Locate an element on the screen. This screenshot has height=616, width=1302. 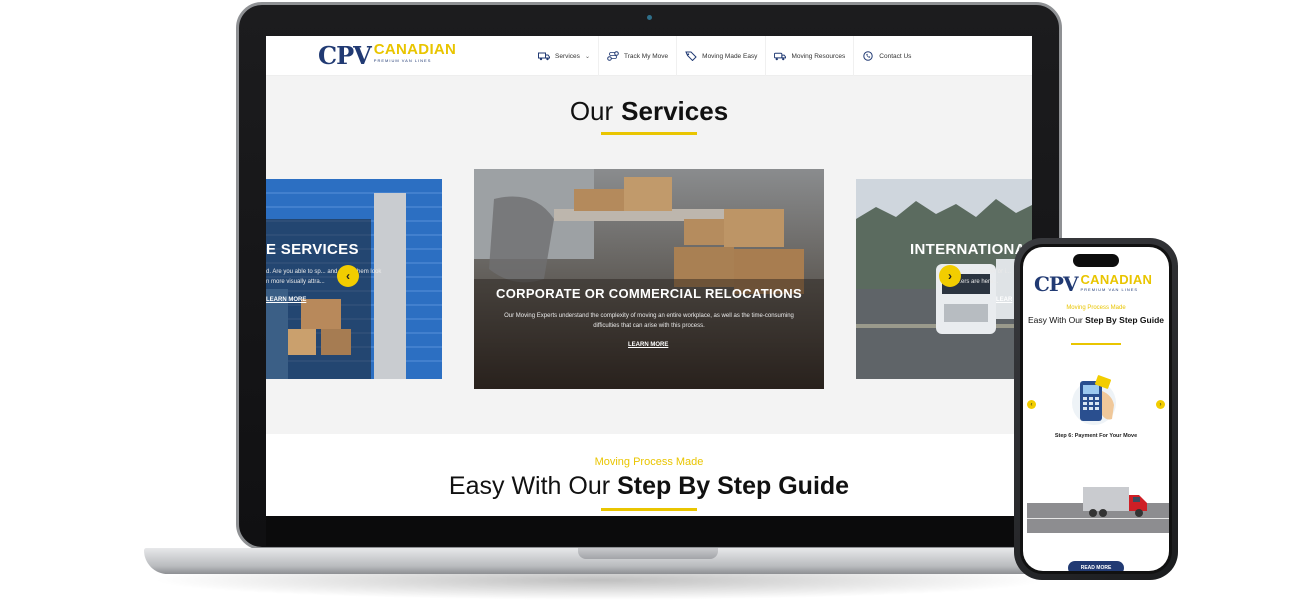
nav-item-moving-resources: Moving Resources is located at coordinates (809, 56).